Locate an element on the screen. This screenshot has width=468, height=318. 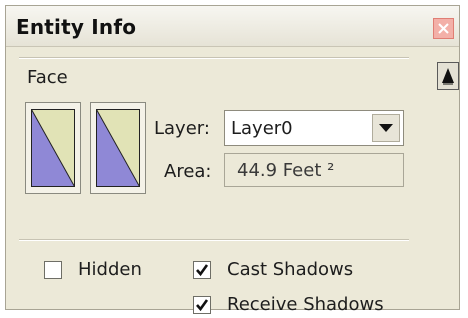
header-divider is located at coordinates (214, 58).